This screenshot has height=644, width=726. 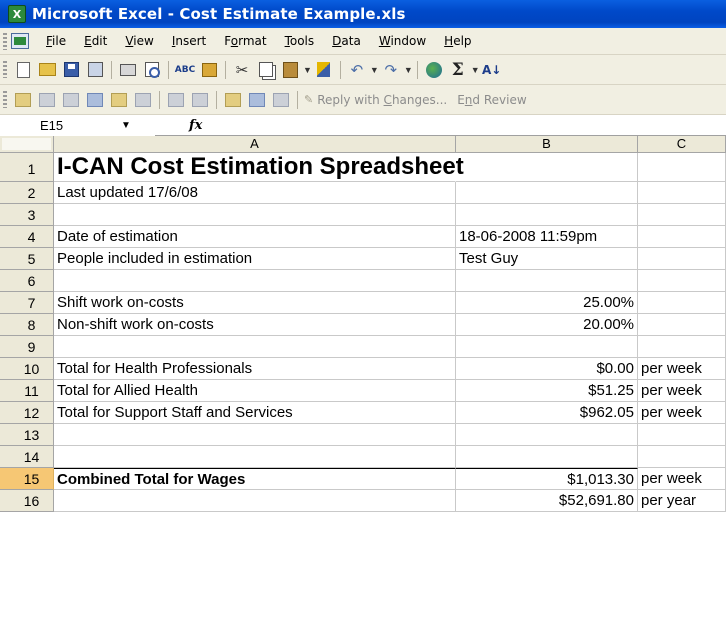 What do you see at coordinates (128, 70) in the screenshot?
I see `print-button` at bounding box center [128, 70].